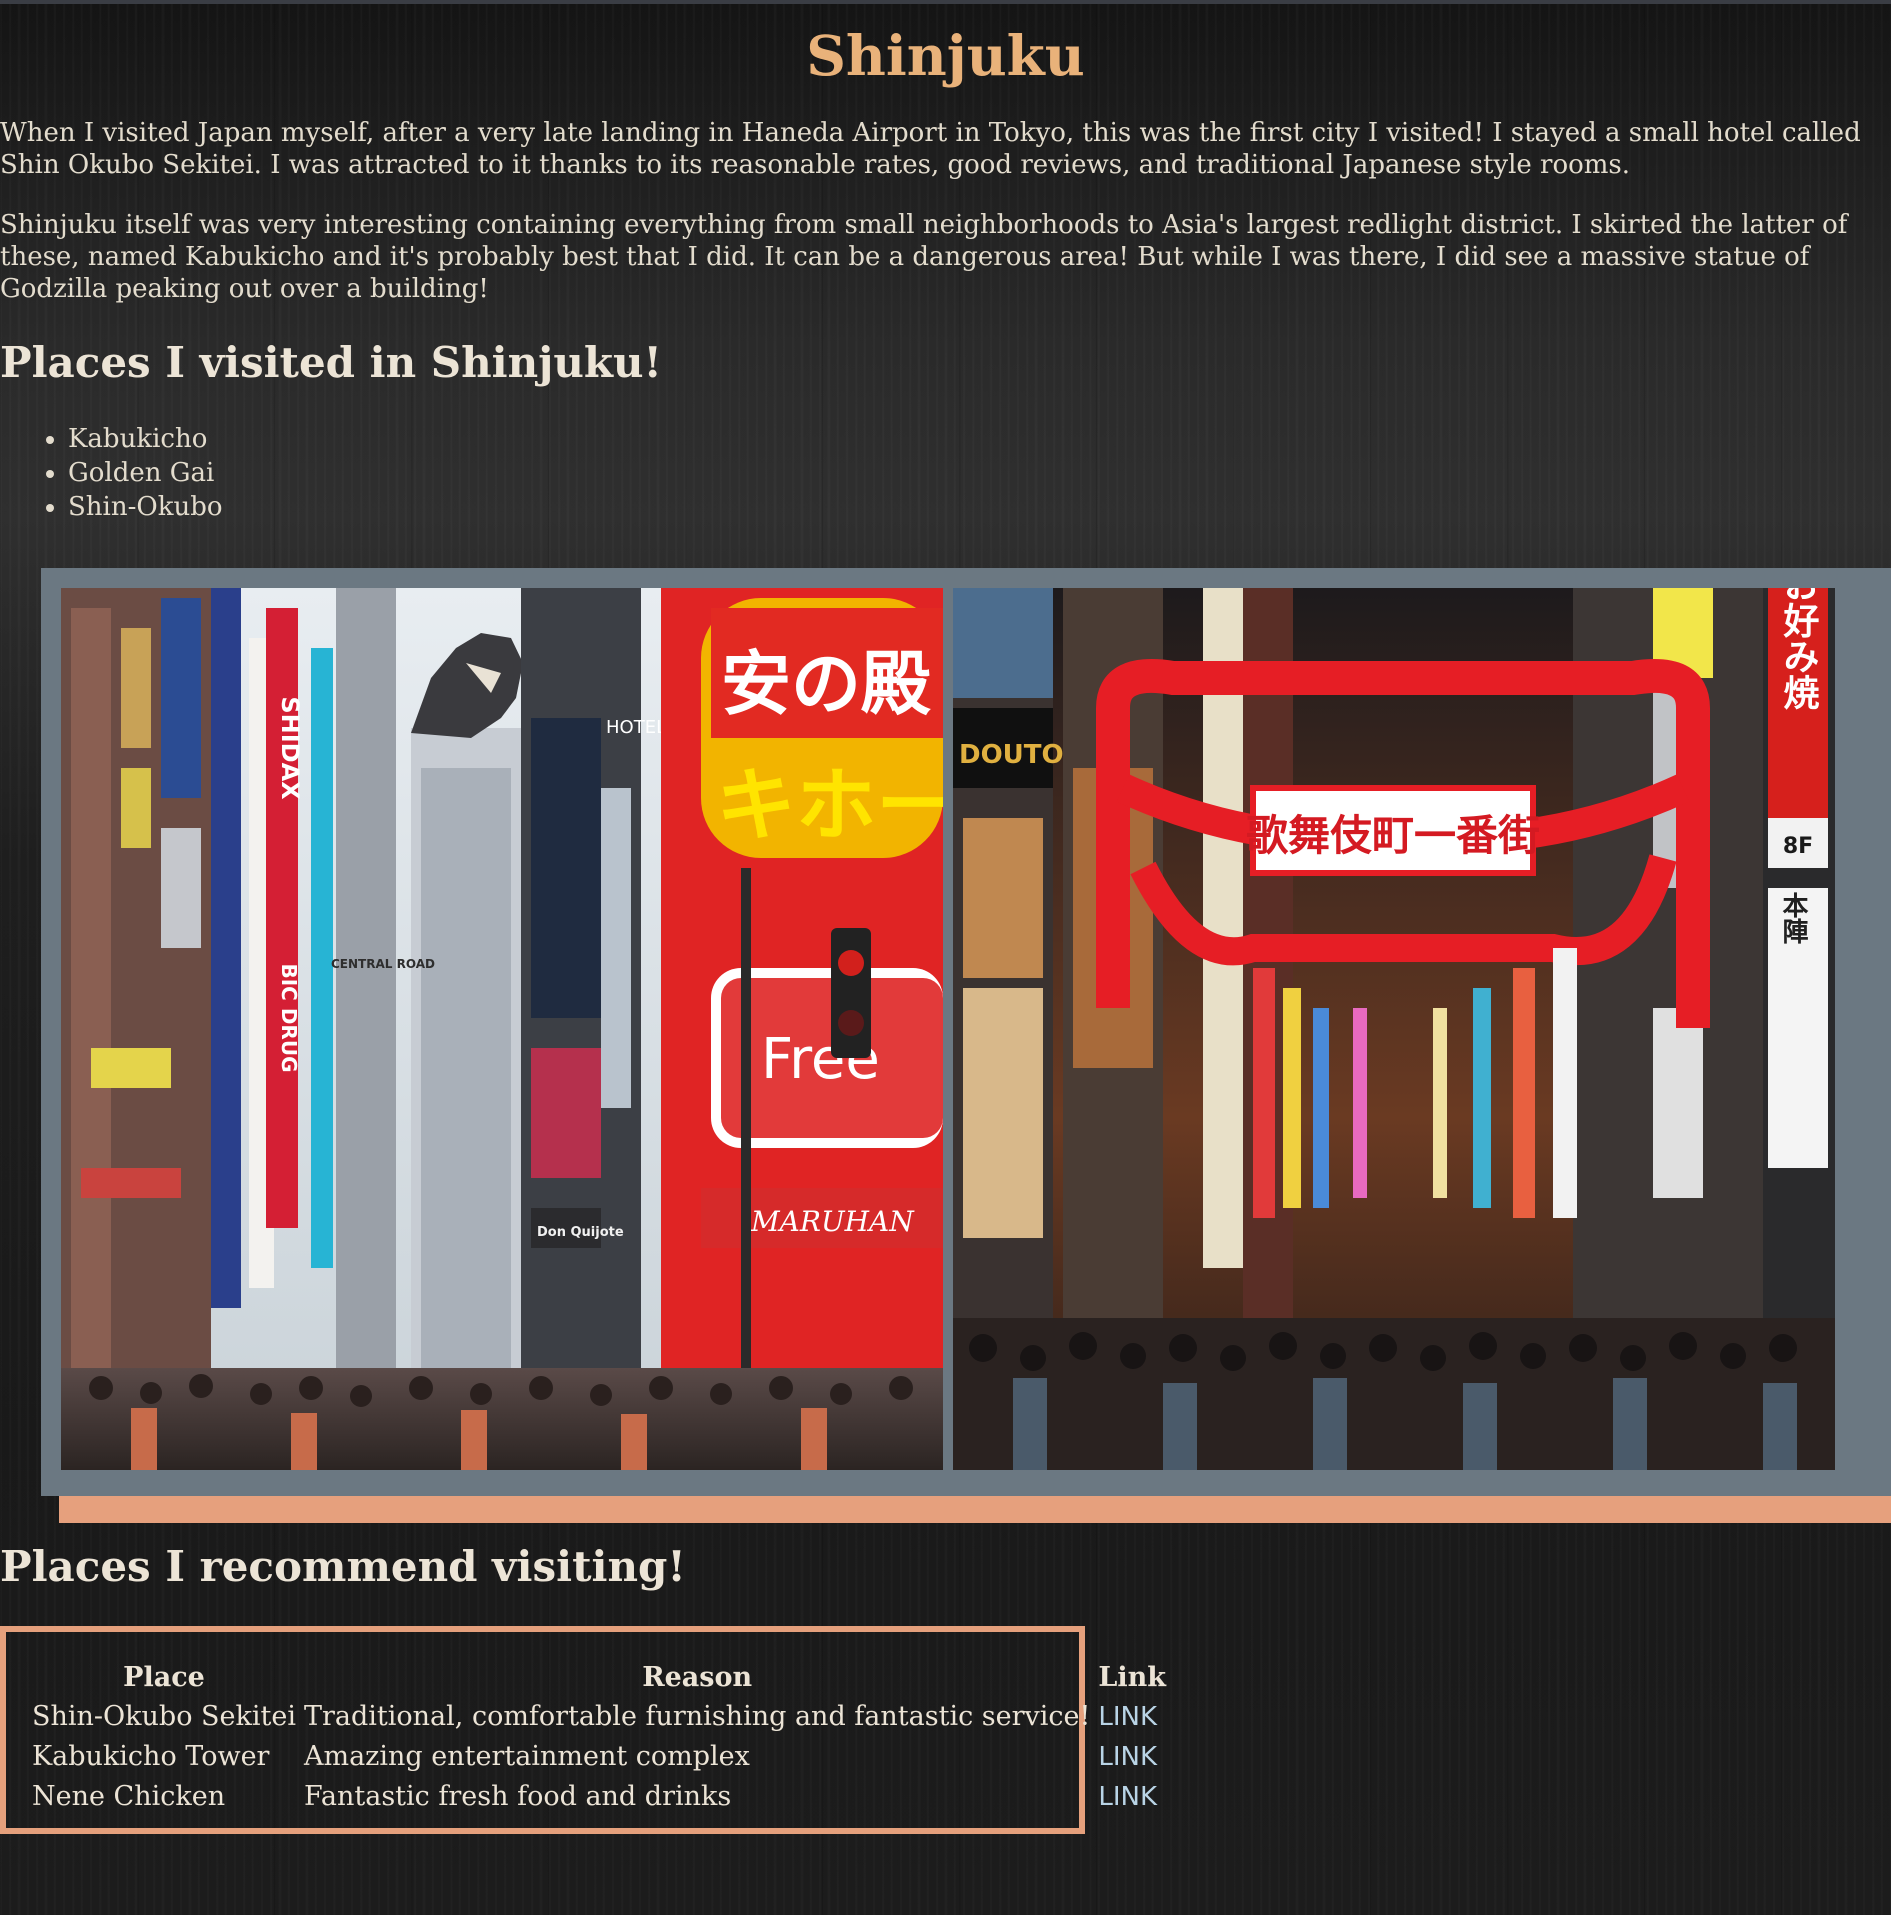  I want to click on svg-text: キホー, so click(829, 805).